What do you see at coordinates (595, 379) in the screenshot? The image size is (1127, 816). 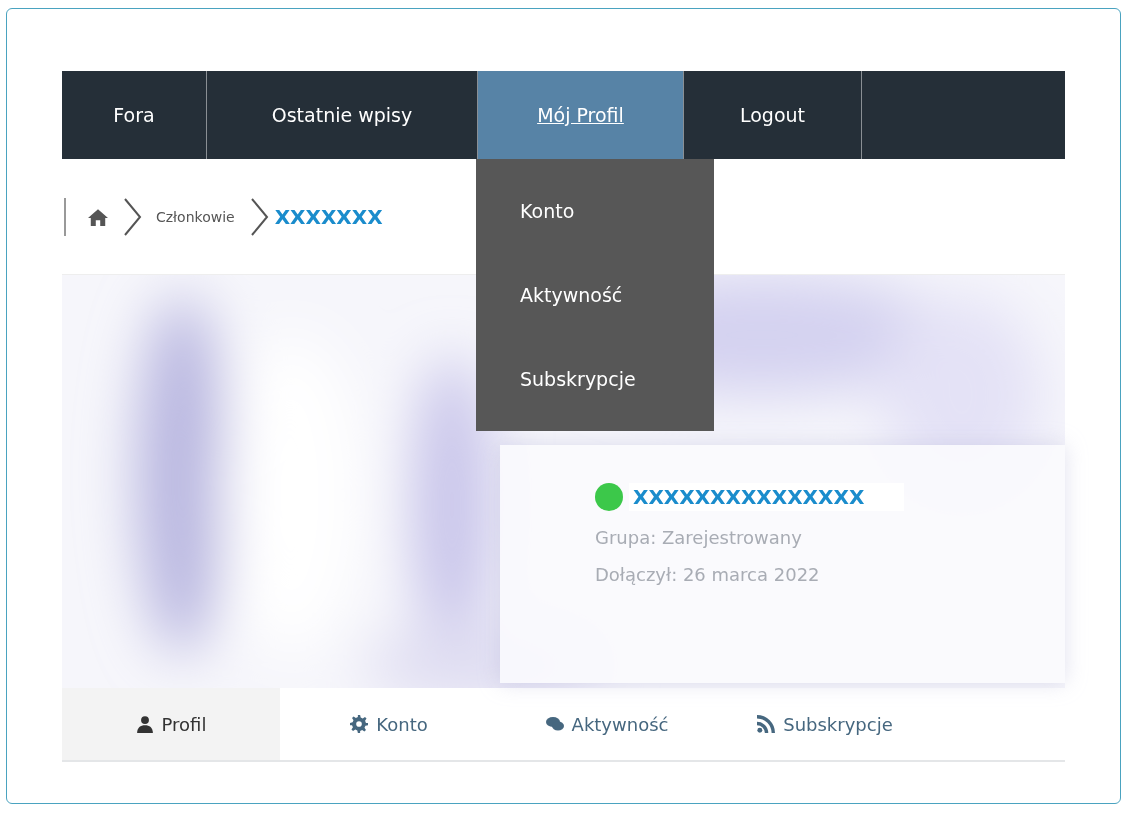 I see `dropdown-item: Subskrypcje` at bounding box center [595, 379].